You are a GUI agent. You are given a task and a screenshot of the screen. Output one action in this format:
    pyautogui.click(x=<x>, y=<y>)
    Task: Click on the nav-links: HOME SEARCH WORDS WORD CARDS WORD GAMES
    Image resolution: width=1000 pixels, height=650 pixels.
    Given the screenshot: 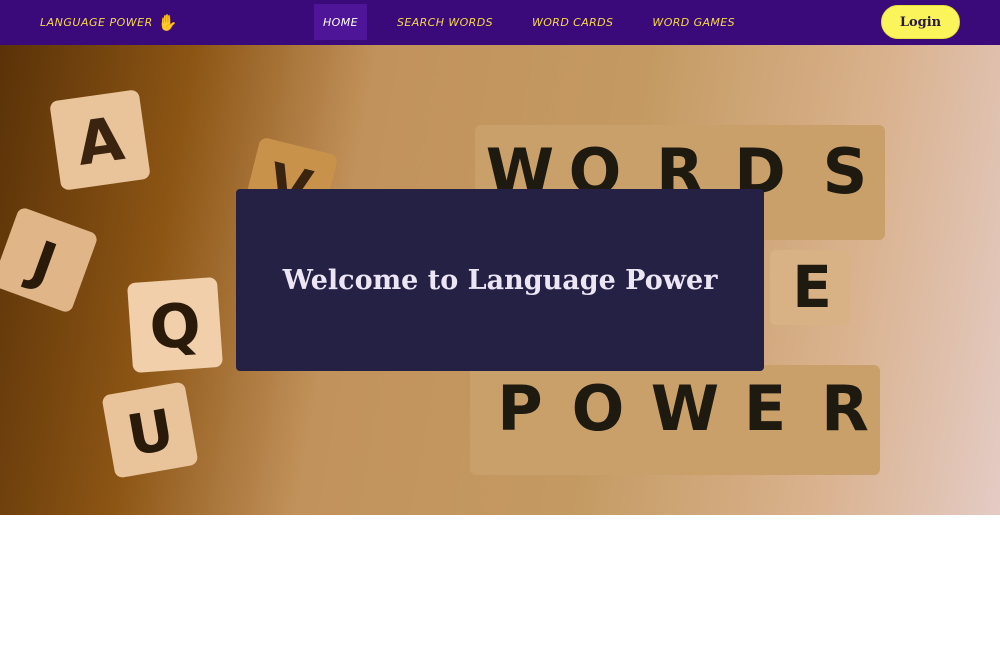 What is the action you would take?
    pyautogui.click(x=539, y=22)
    